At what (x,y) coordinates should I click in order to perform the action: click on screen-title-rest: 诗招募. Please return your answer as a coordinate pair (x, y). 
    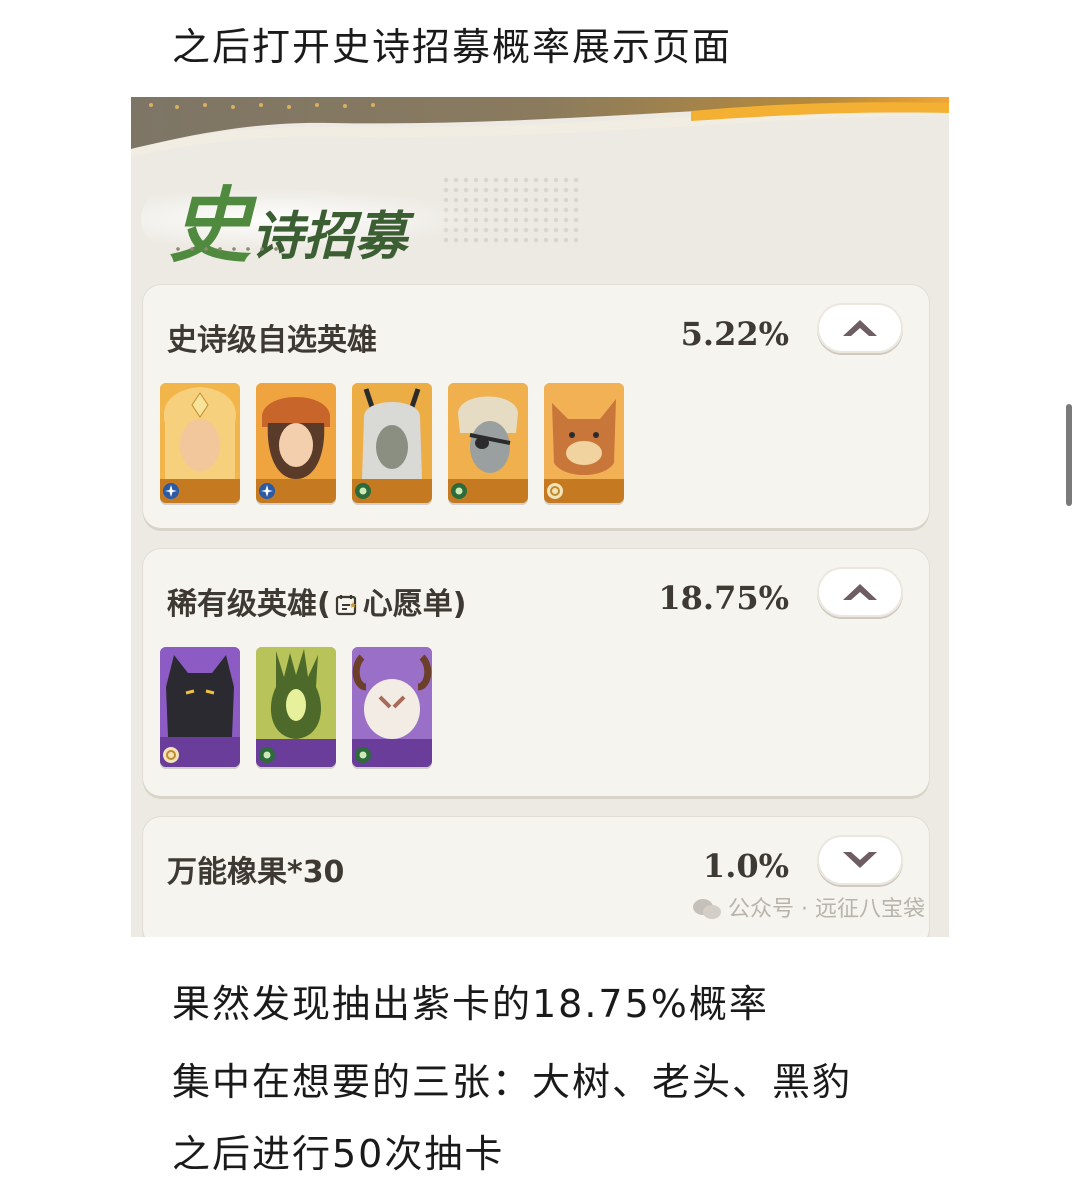
    Looking at the image, I should click on (329, 236).